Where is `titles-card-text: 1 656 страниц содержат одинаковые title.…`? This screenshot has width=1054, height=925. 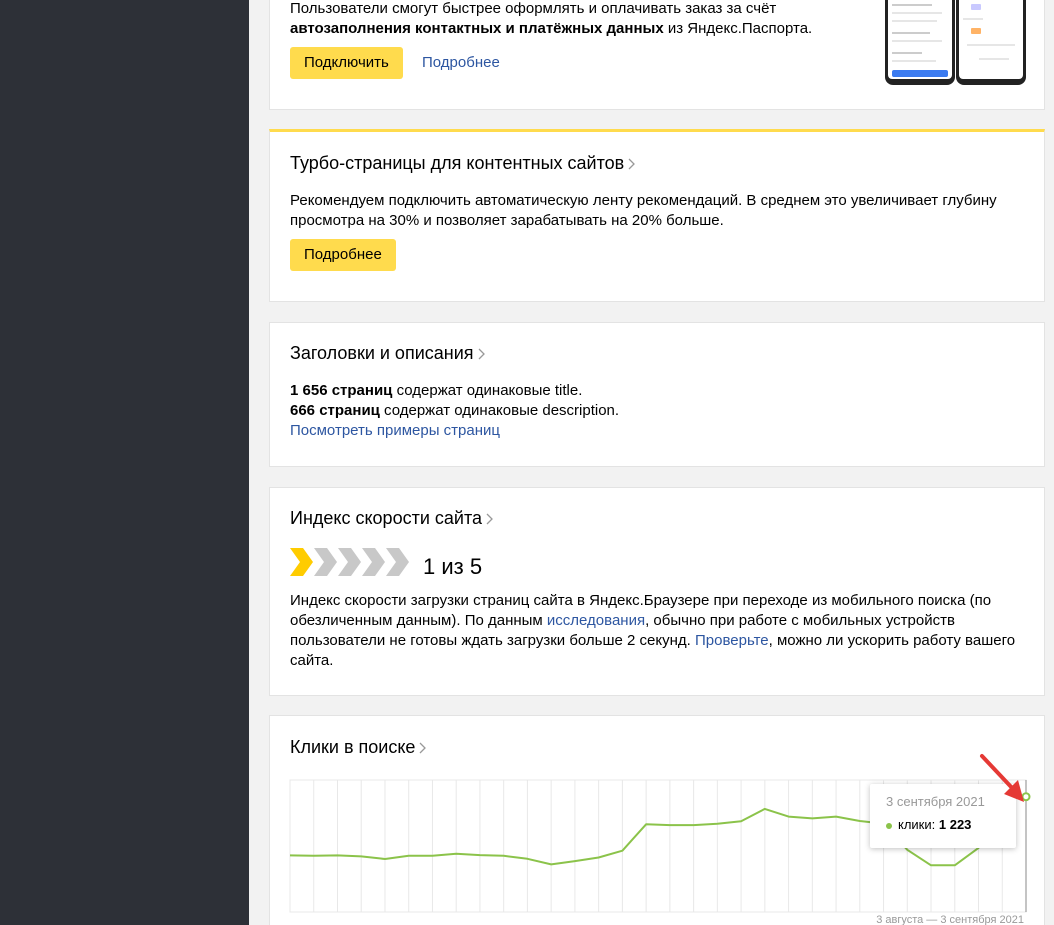
titles-card-text: 1 656 страниц содержат одинаковые title.… is located at coordinates (455, 410).